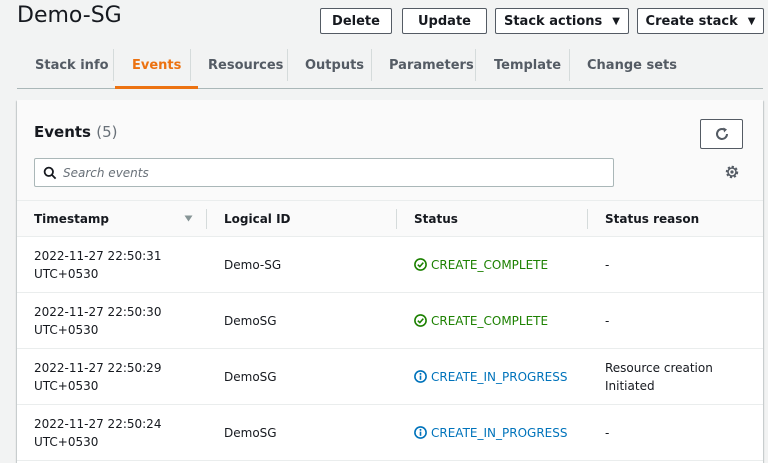  What do you see at coordinates (632, 65) in the screenshot?
I see `tab-change-sets: Change sets` at bounding box center [632, 65].